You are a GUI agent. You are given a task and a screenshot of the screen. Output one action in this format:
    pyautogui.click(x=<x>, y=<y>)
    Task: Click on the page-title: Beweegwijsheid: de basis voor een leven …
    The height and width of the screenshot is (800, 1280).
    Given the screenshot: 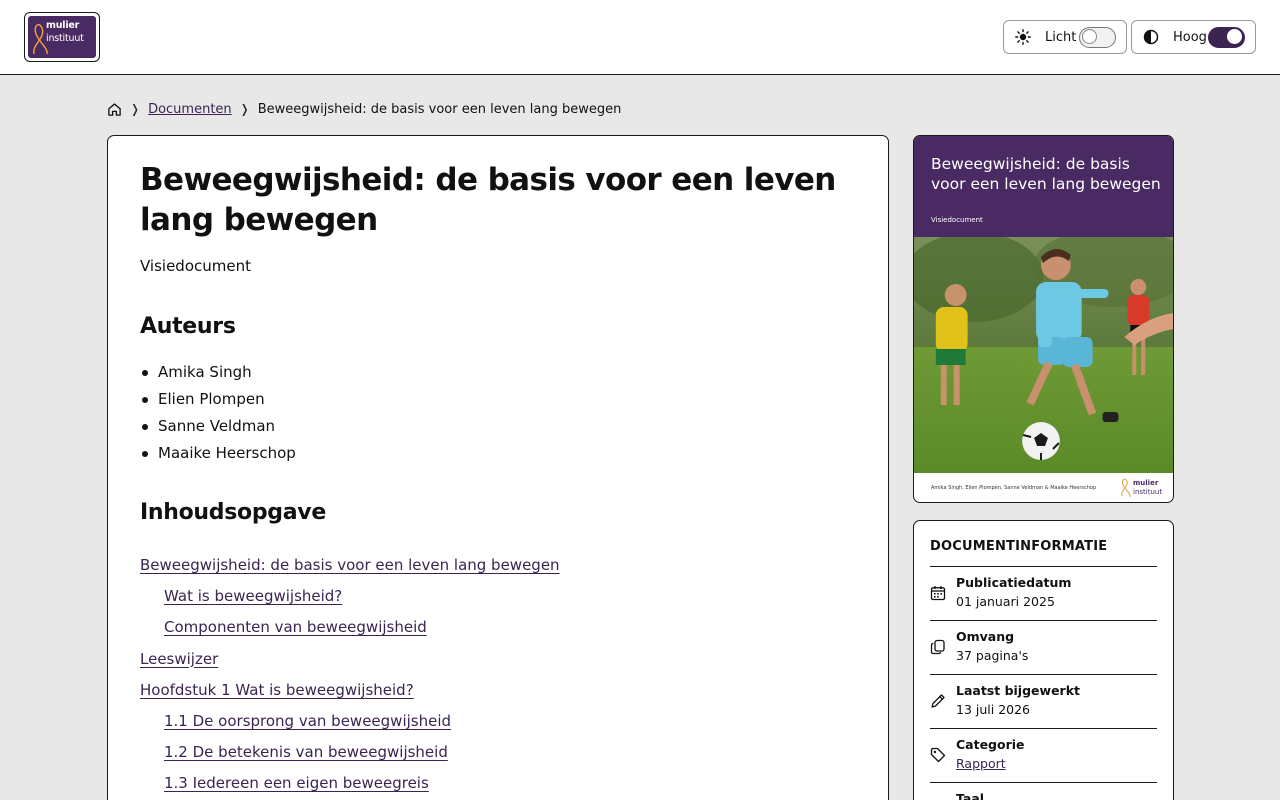 What is the action you would take?
    pyautogui.click(x=488, y=200)
    